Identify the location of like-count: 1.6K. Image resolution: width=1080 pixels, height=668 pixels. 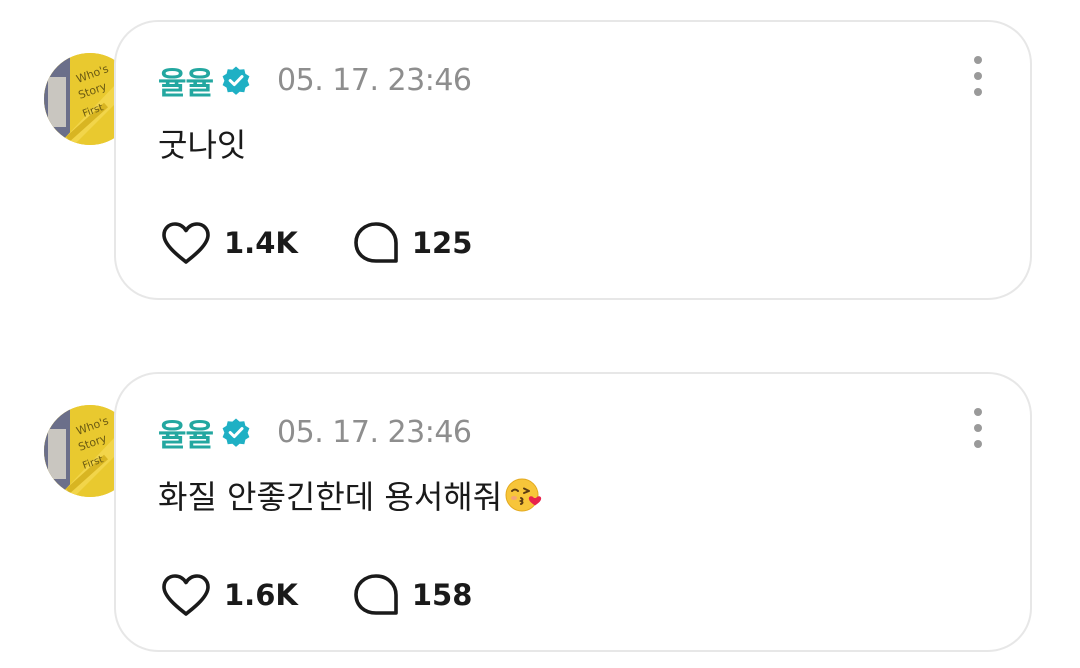
(261, 595).